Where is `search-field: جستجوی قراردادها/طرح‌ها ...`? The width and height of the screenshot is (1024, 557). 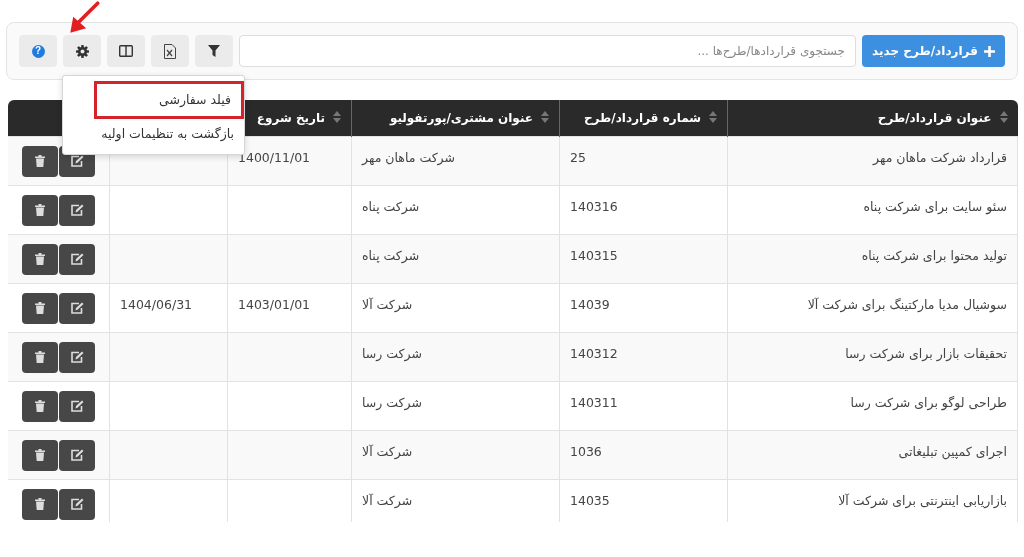
search-field: جستجوی قراردادها/طرح‌ها ... is located at coordinates (547, 51).